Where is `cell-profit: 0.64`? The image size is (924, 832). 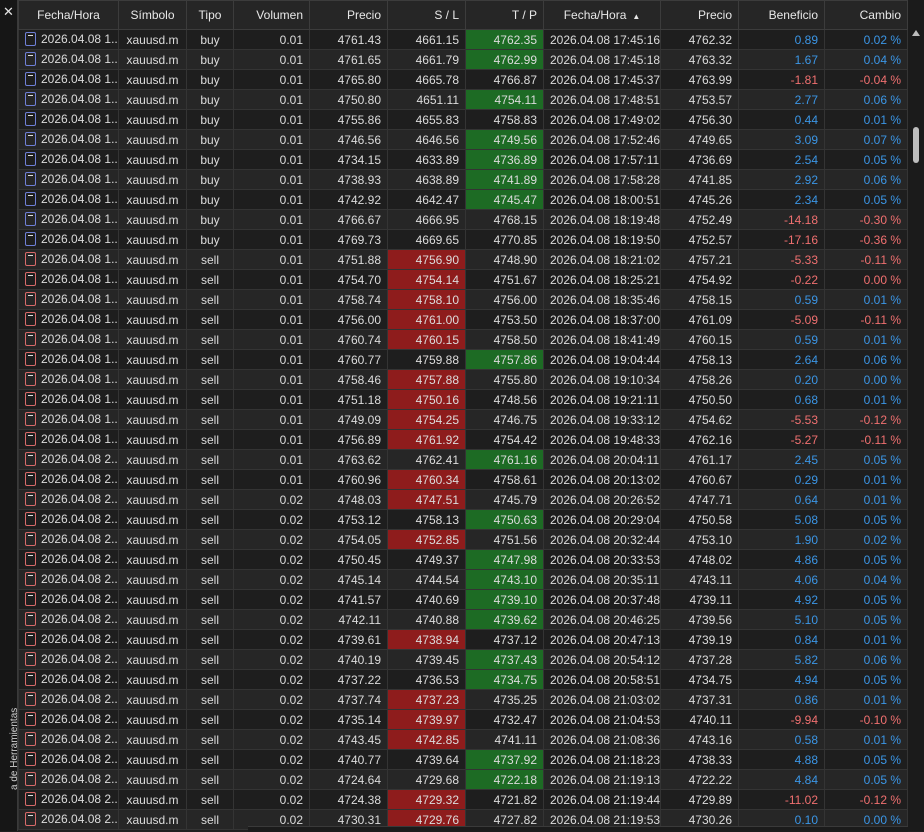 cell-profit: 0.64 is located at coordinates (781, 499).